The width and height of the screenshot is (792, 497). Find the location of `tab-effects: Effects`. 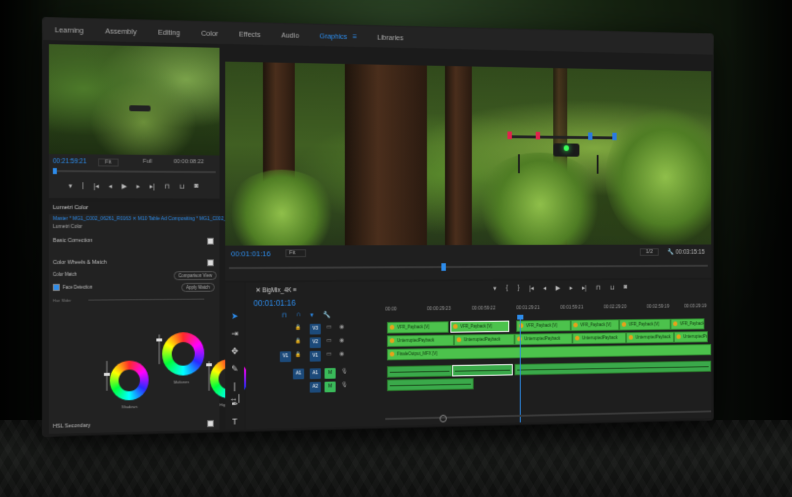

tab-effects: Effects is located at coordinates (249, 33).